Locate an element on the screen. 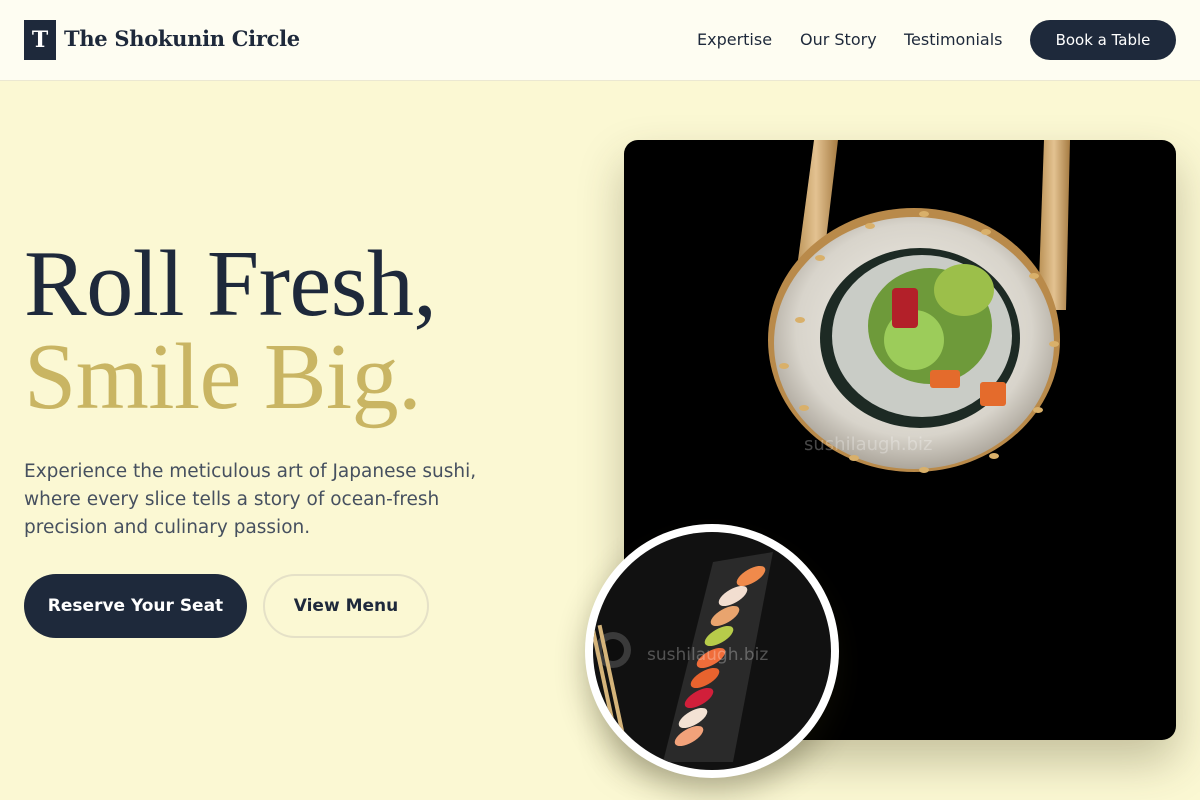 The width and height of the screenshot is (1200, 800). nav-link-expertise: Expertise is located at coordinates (734, 39).